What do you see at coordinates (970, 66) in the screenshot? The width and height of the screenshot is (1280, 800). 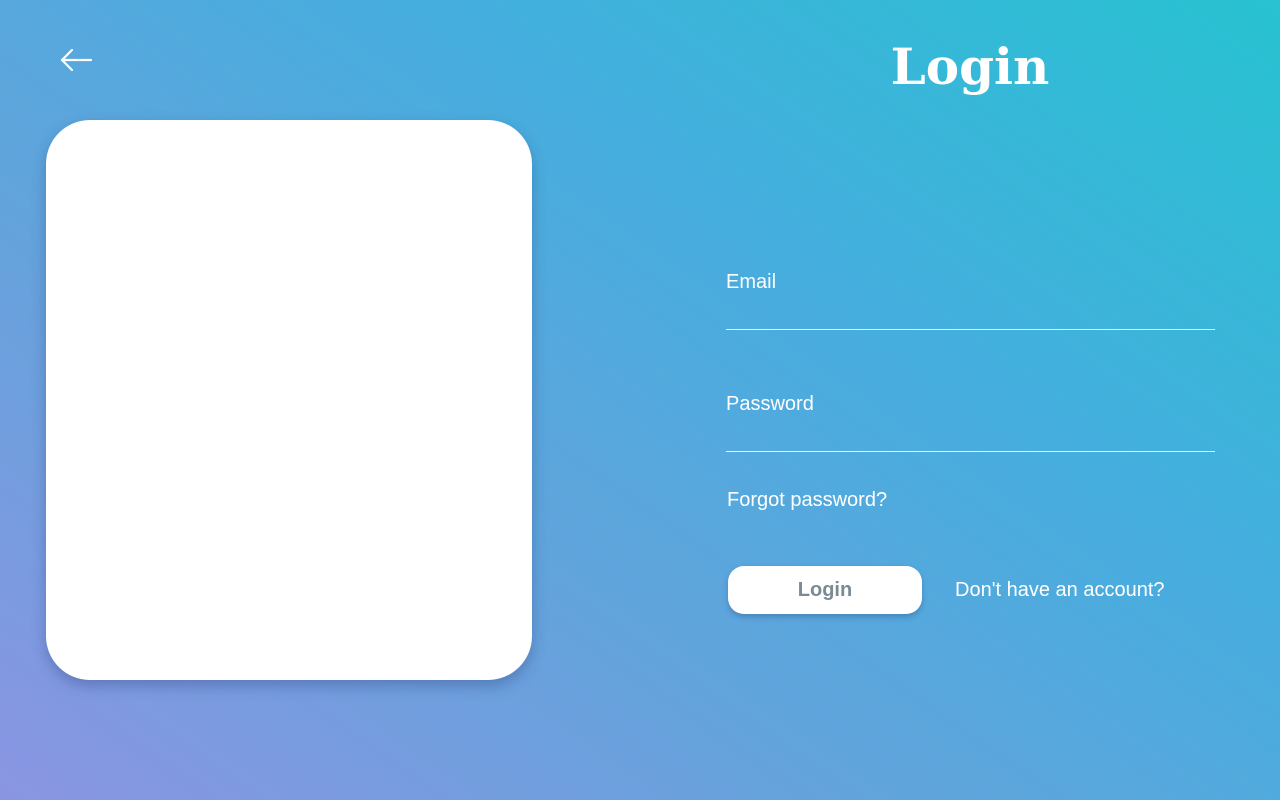 I see `page-title: Login` at bounding box center [970, 66].